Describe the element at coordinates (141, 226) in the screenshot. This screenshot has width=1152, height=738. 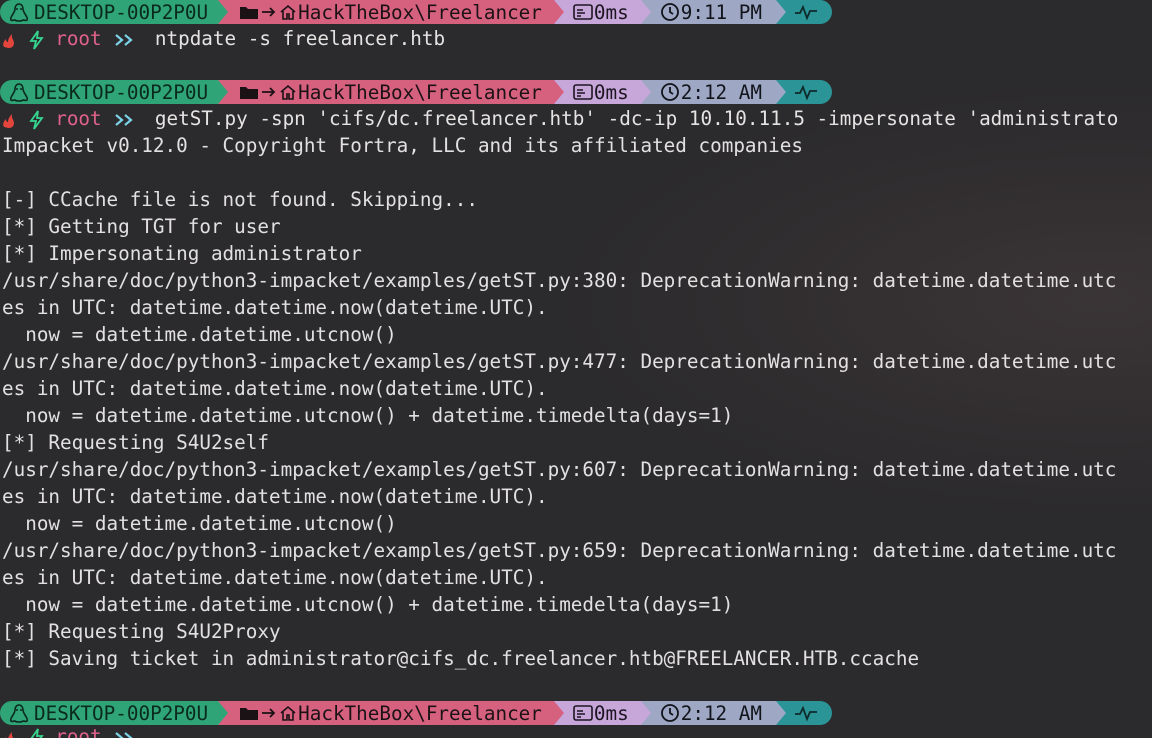
I see `output-line: [*] Getting TGT for user` at that location.